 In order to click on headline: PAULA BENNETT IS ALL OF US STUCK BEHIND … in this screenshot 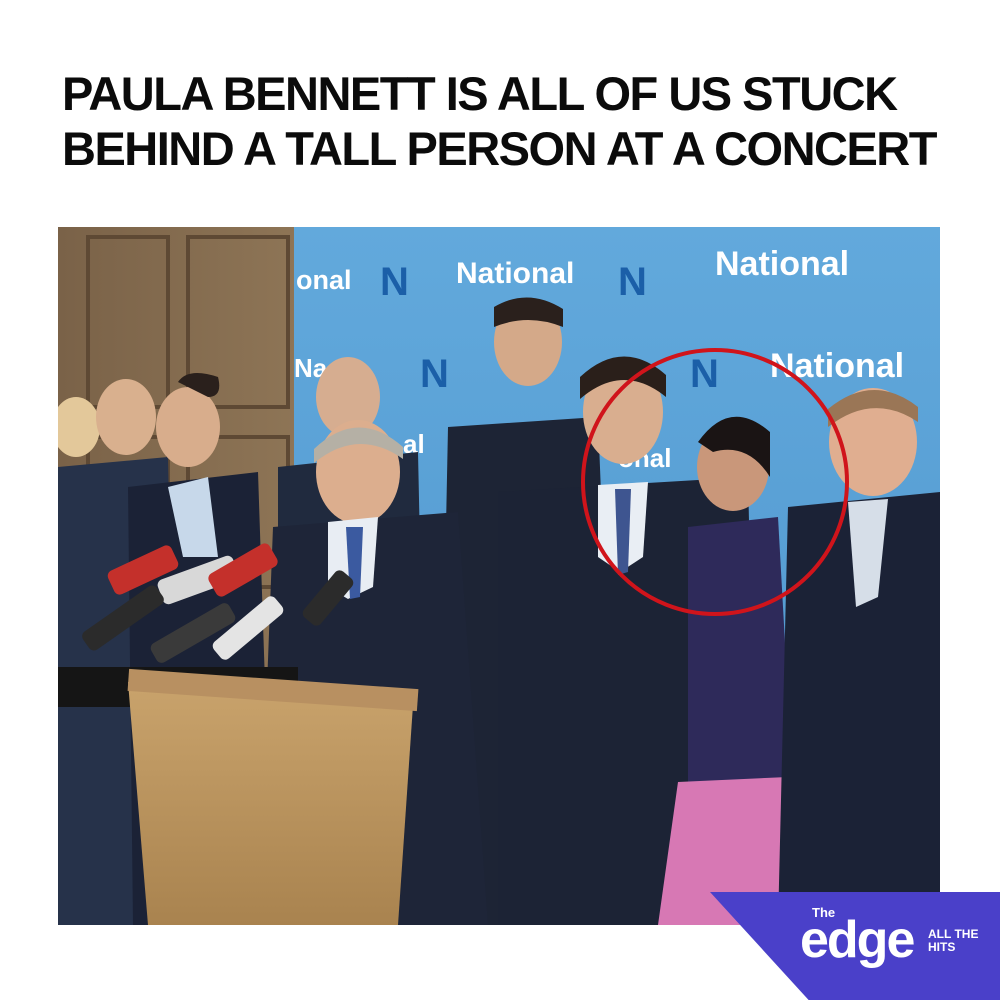, I will do `click(512, 121)`.